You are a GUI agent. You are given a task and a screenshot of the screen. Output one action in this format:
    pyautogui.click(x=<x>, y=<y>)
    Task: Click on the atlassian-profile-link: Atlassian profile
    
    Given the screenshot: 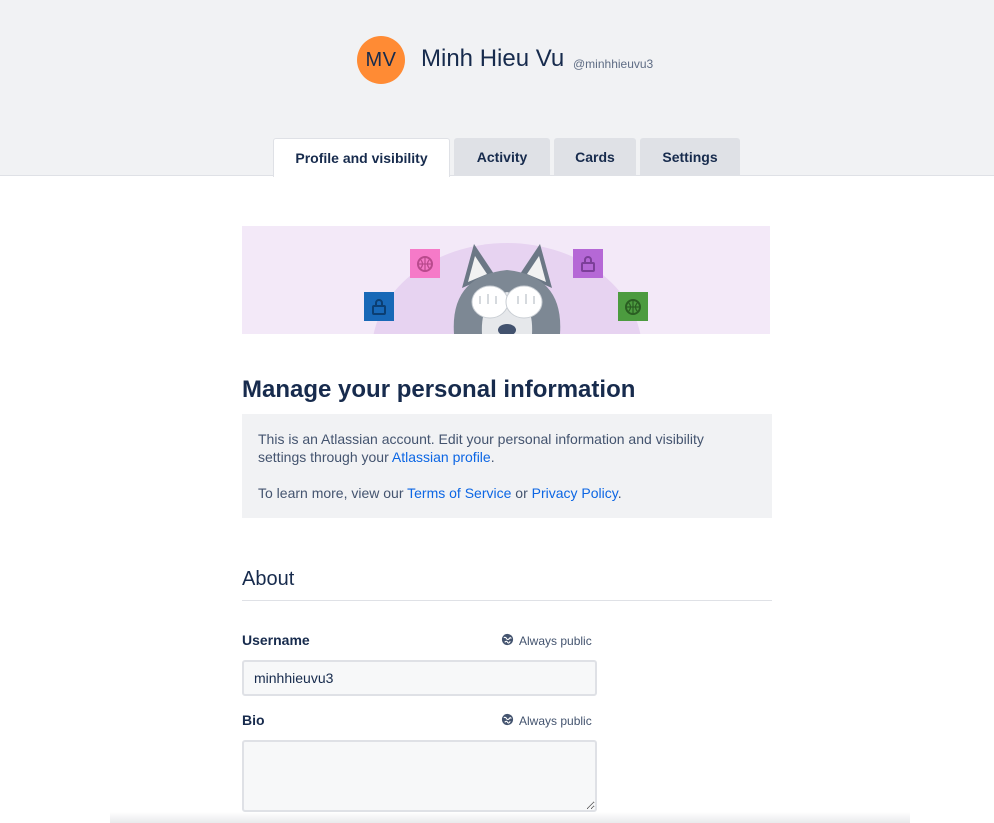 What is the action you would take?
    pyautogui.click(x=441, y=457)
    